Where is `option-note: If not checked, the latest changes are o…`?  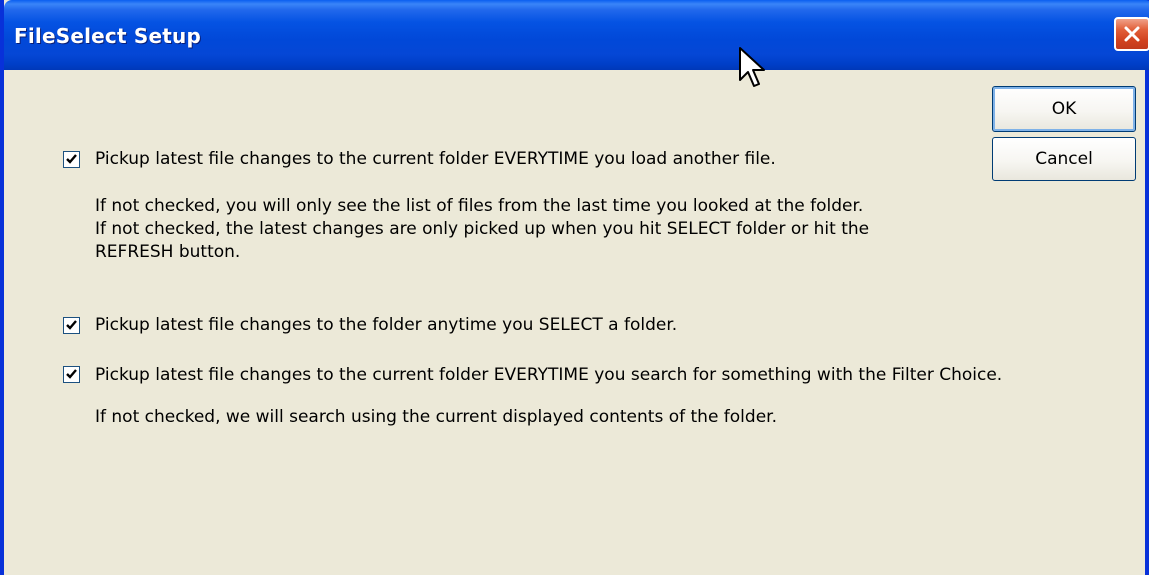 option-note: If not checked, the latest changes are o… is located at coordinates (482, 229).